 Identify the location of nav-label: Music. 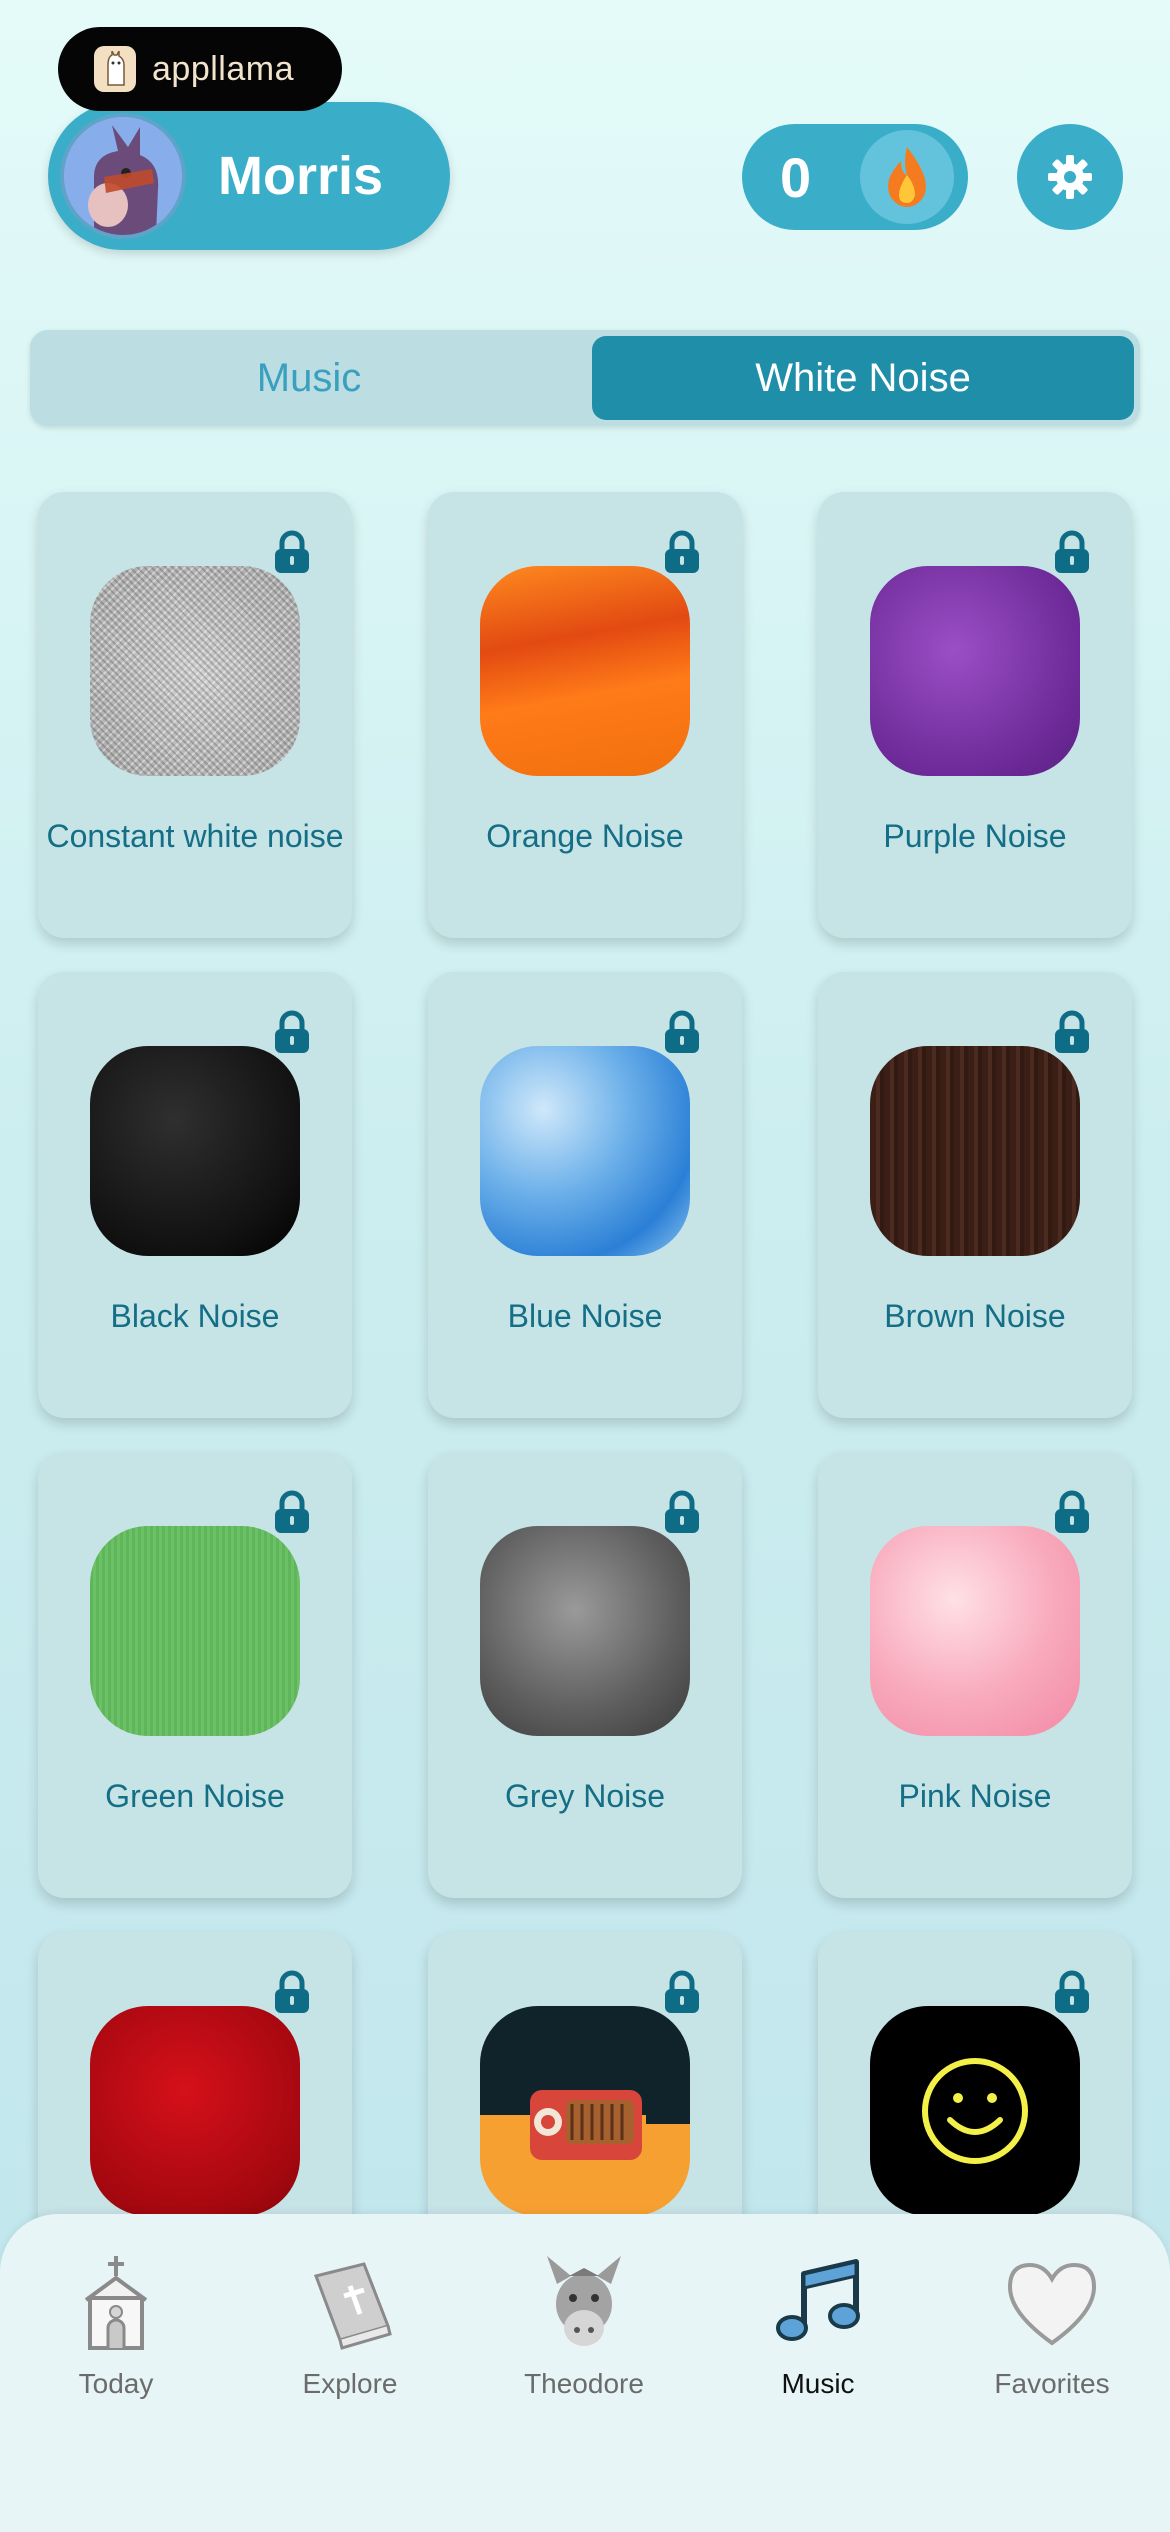
(818, 2383).